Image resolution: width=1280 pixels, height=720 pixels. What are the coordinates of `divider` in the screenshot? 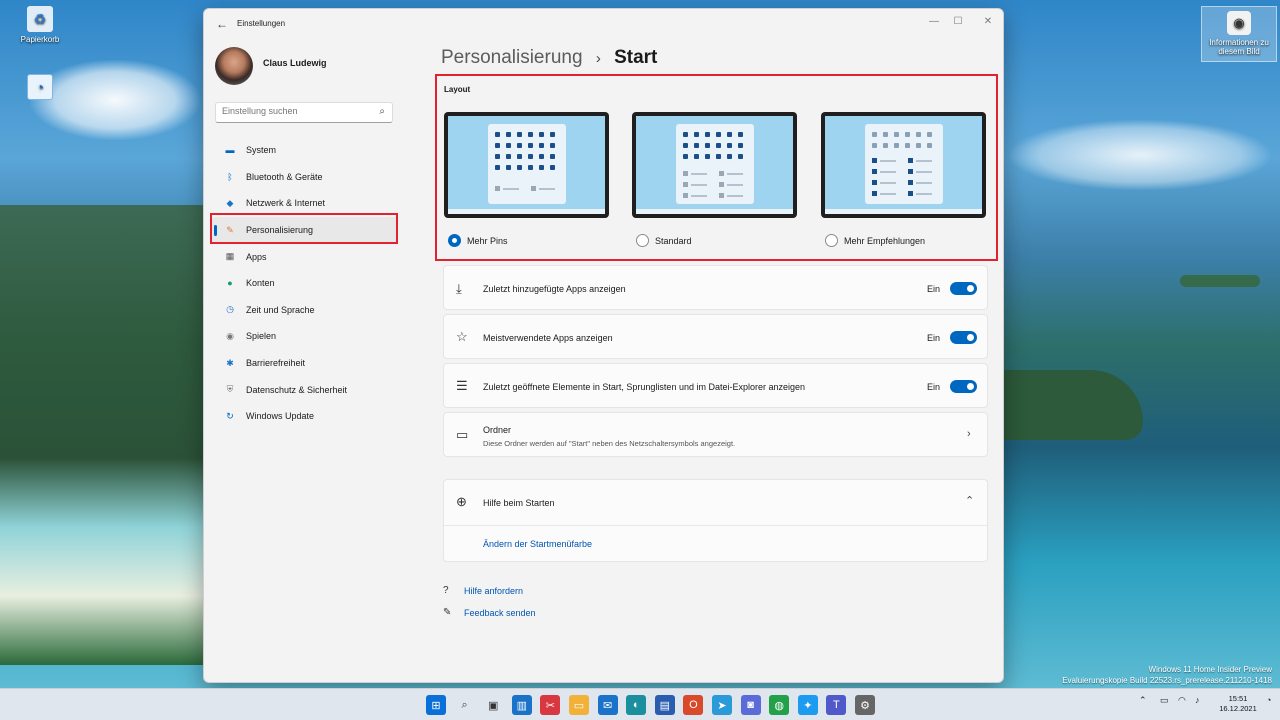 It's located at (715, 525).